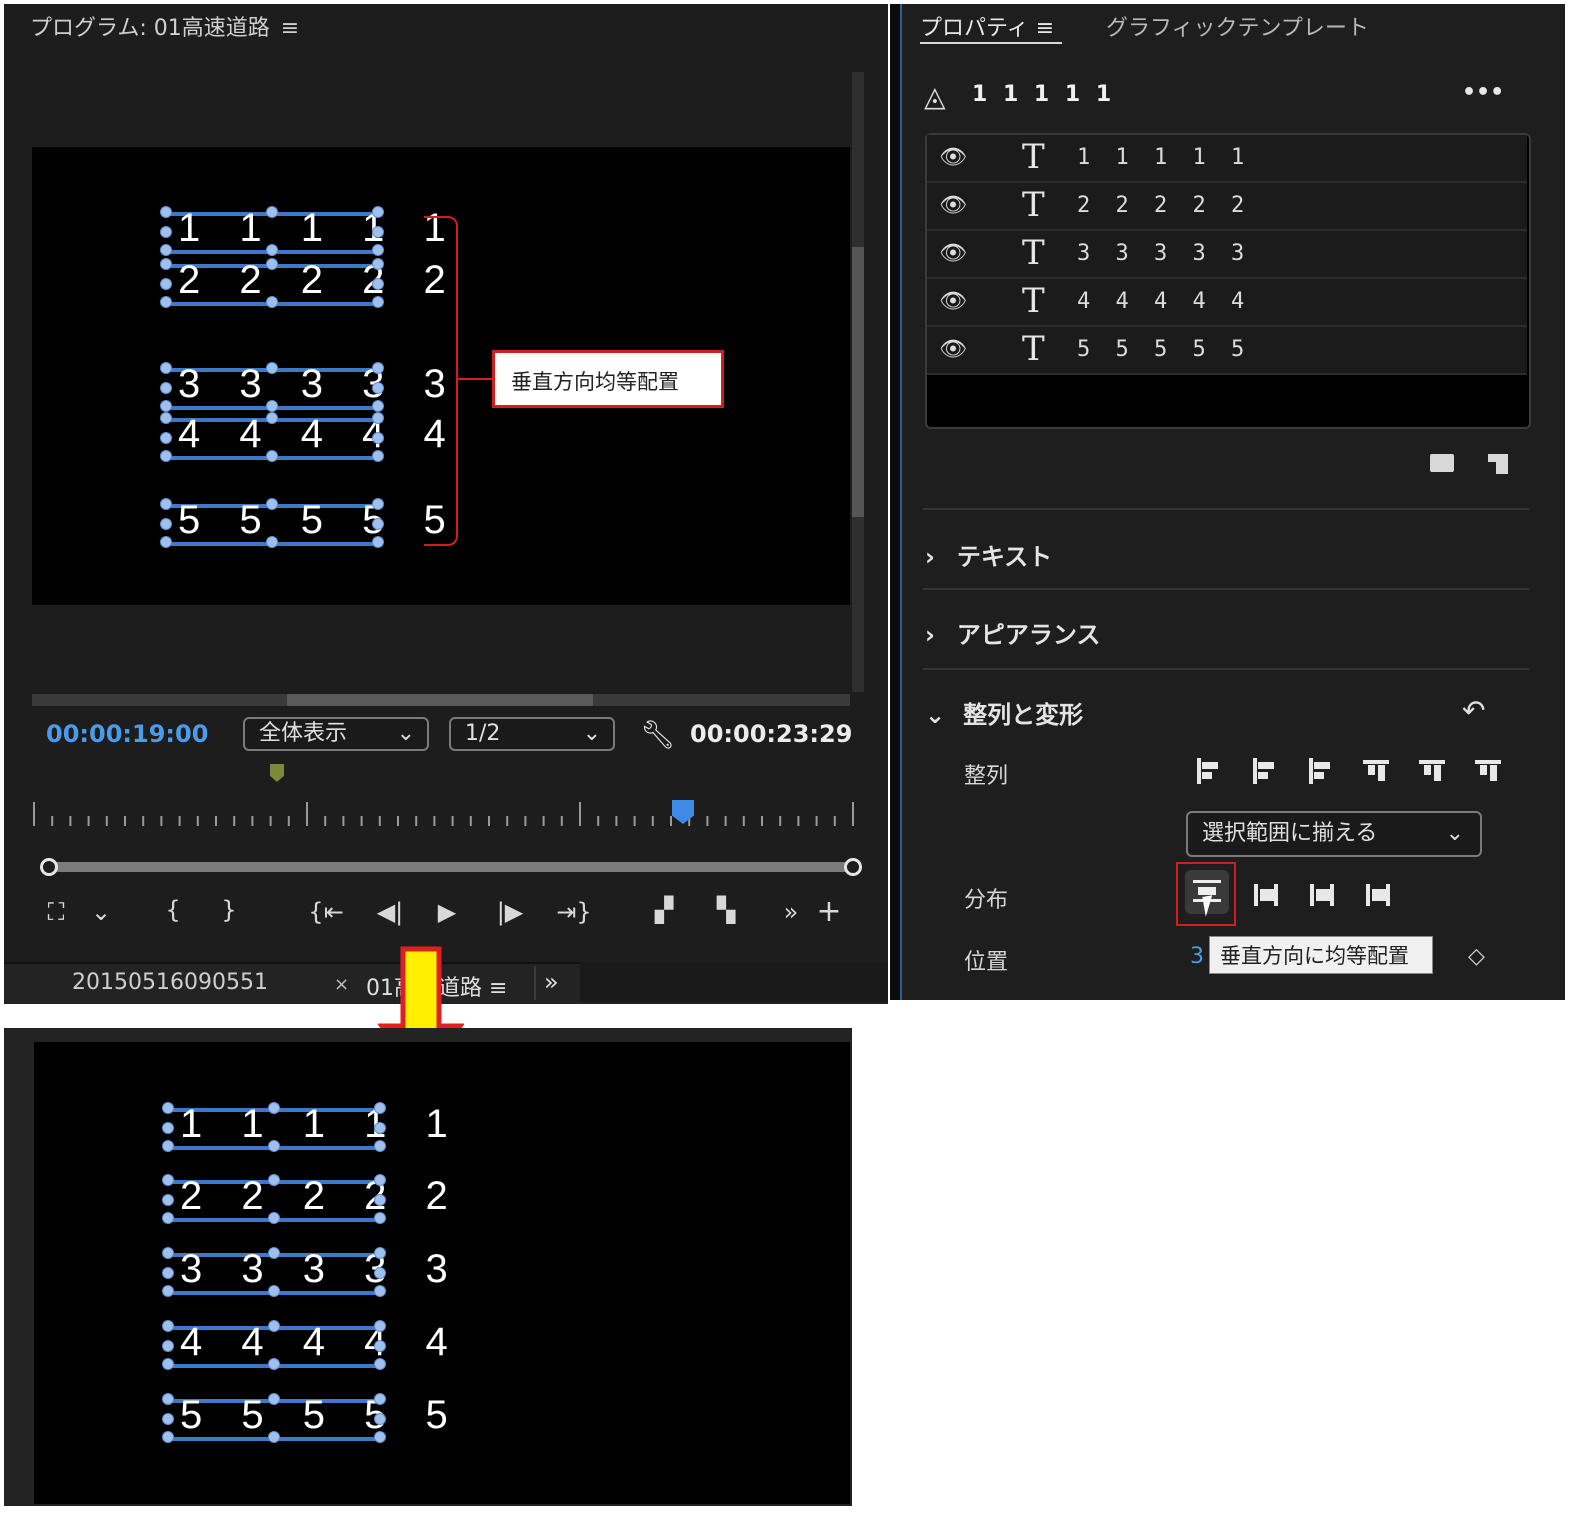 The height and width of the screenshot is (1521, 1581). Describe the element at coordinates (858, 382) in the screenshot. I see `scrollbar-thumb` at that location.